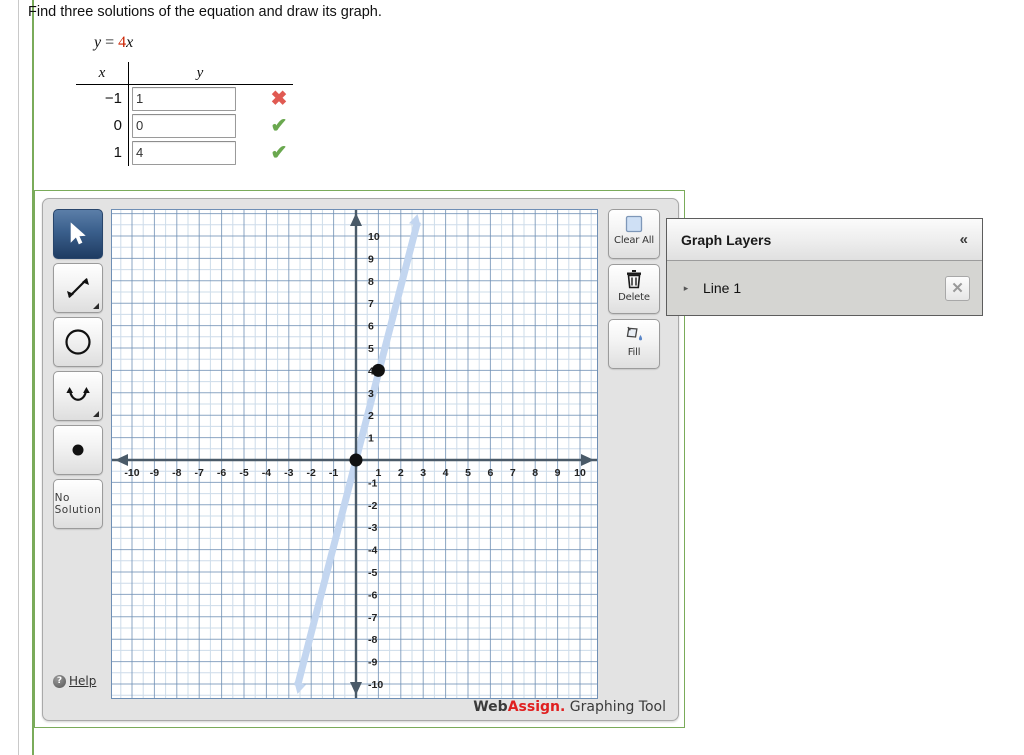 The height and width of the screenshot is (755, 1024). I want to click on close-icon: ✕, so click(957, 288).